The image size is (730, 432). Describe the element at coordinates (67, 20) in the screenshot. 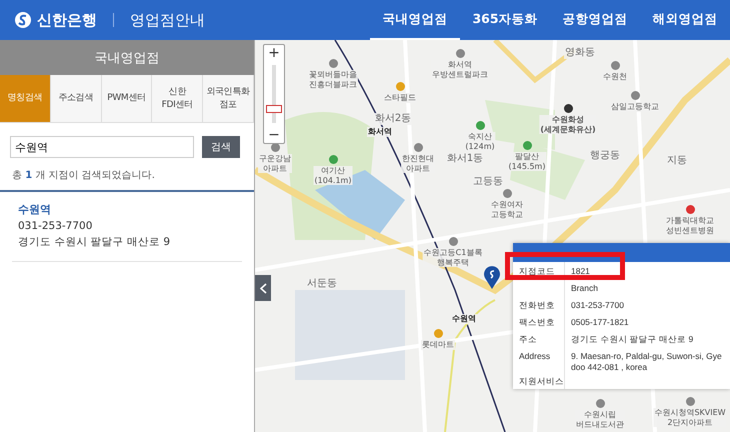

I see `brand-name: 신한은행` at that location.